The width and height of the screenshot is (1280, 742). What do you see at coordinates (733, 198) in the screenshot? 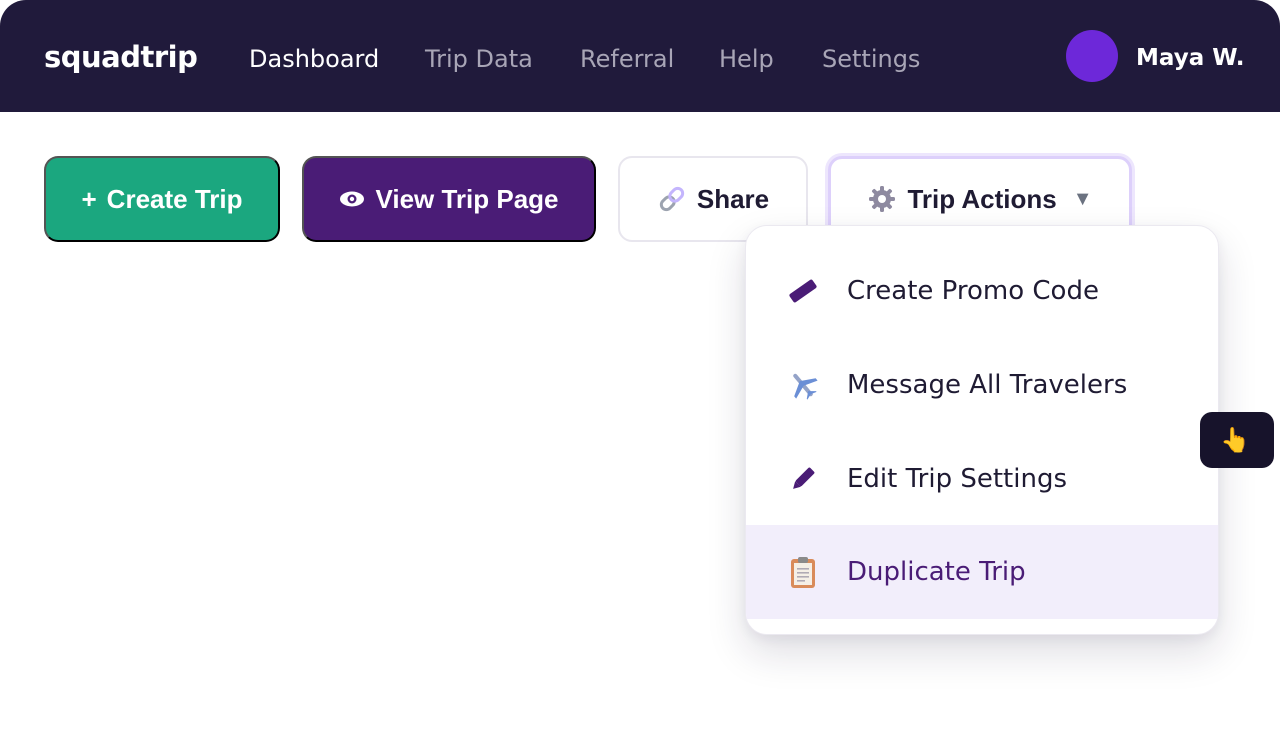
I see `share-label: Share` at bounding box center [733, 198].